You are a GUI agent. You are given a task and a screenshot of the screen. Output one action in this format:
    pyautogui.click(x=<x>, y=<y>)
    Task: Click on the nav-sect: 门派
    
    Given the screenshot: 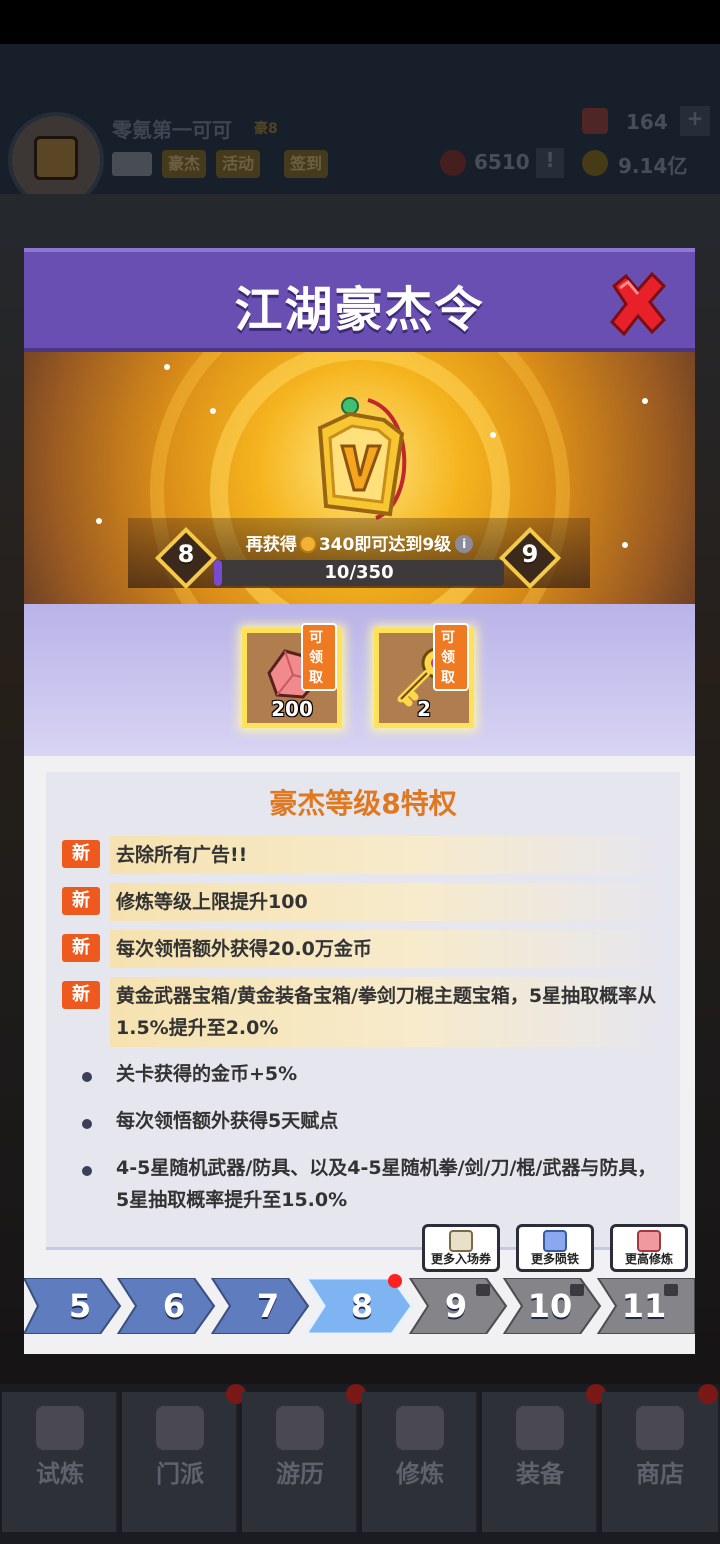 What is the action you would take?
    pyautogui.click(x=184, y=1458)
    